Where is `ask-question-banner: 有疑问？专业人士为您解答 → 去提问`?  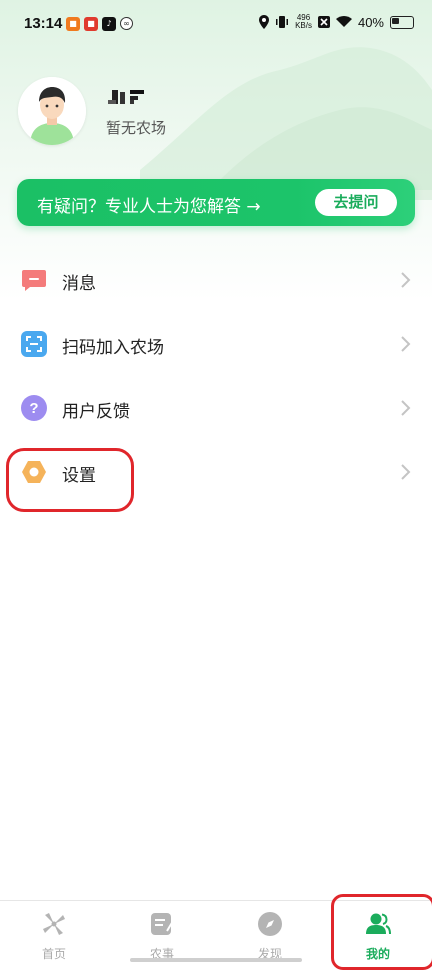 ask-question-banner: 有疑问？专业人士为您解答 → 去提问 is located at coordinates (216, 202).